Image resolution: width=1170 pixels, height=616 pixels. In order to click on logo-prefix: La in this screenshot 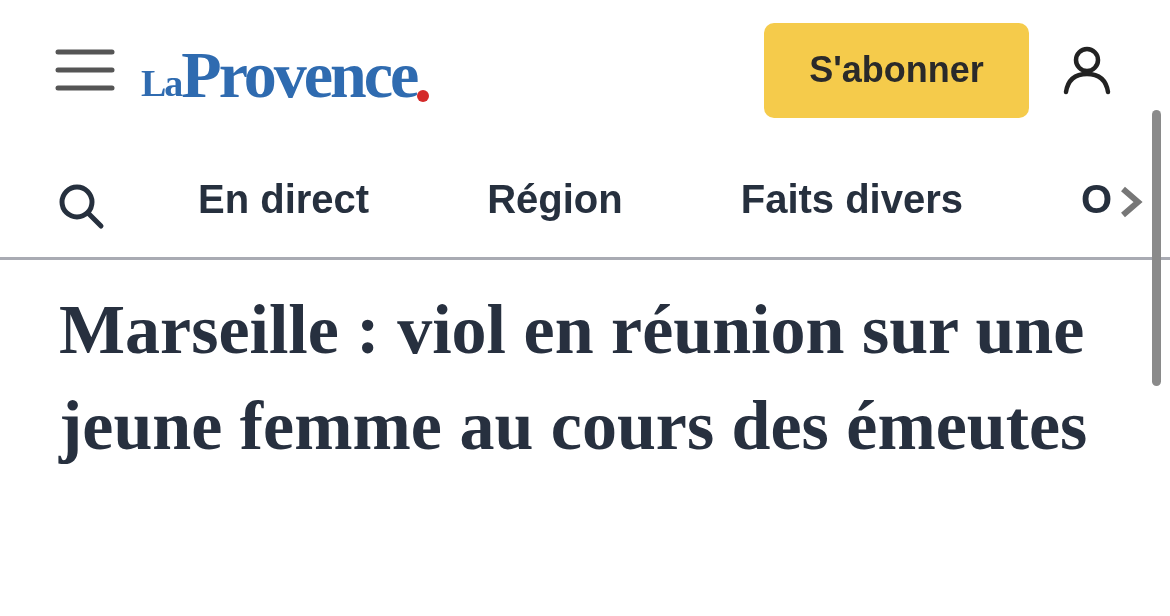, I will do `click(161, 83)`.